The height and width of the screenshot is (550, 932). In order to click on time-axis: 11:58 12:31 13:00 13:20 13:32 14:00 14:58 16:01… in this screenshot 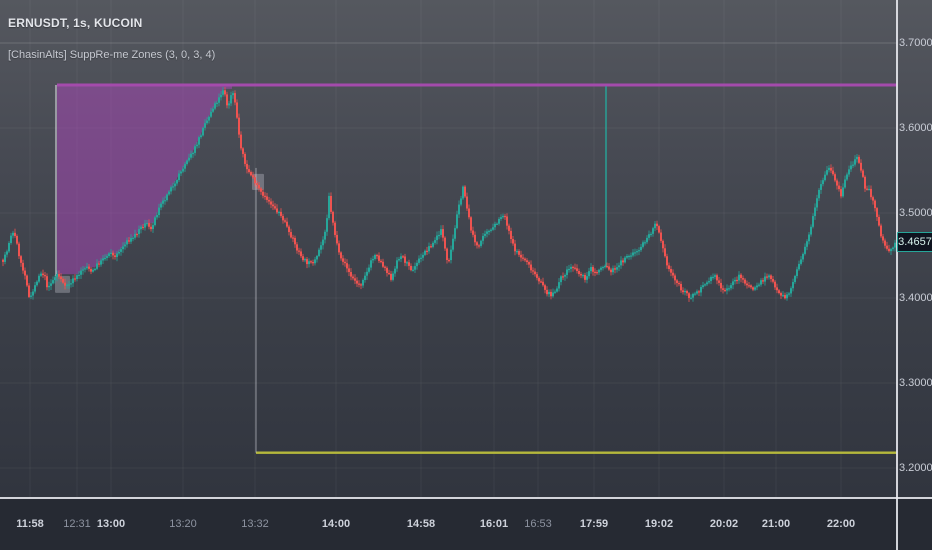, I will do `click(466, 524)`.